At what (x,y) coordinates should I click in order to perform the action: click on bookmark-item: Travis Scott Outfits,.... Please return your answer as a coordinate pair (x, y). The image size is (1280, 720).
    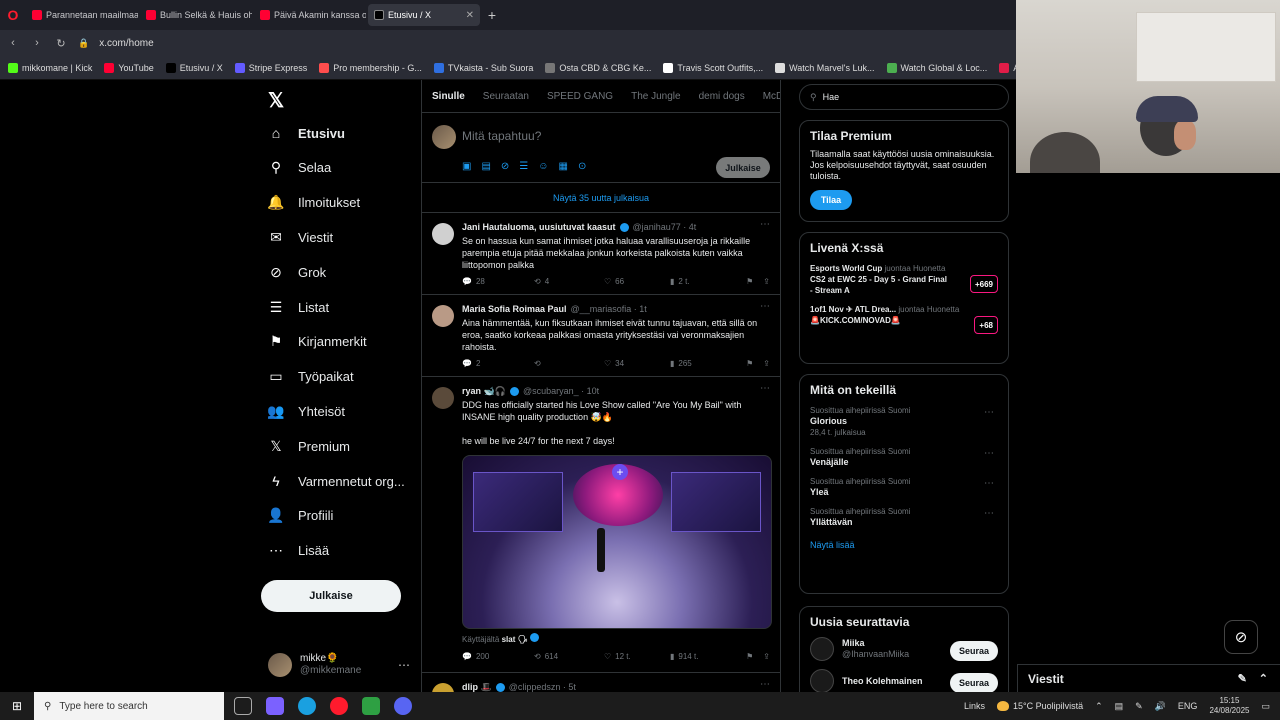
    Looking at the image, I should click on (713, 67).